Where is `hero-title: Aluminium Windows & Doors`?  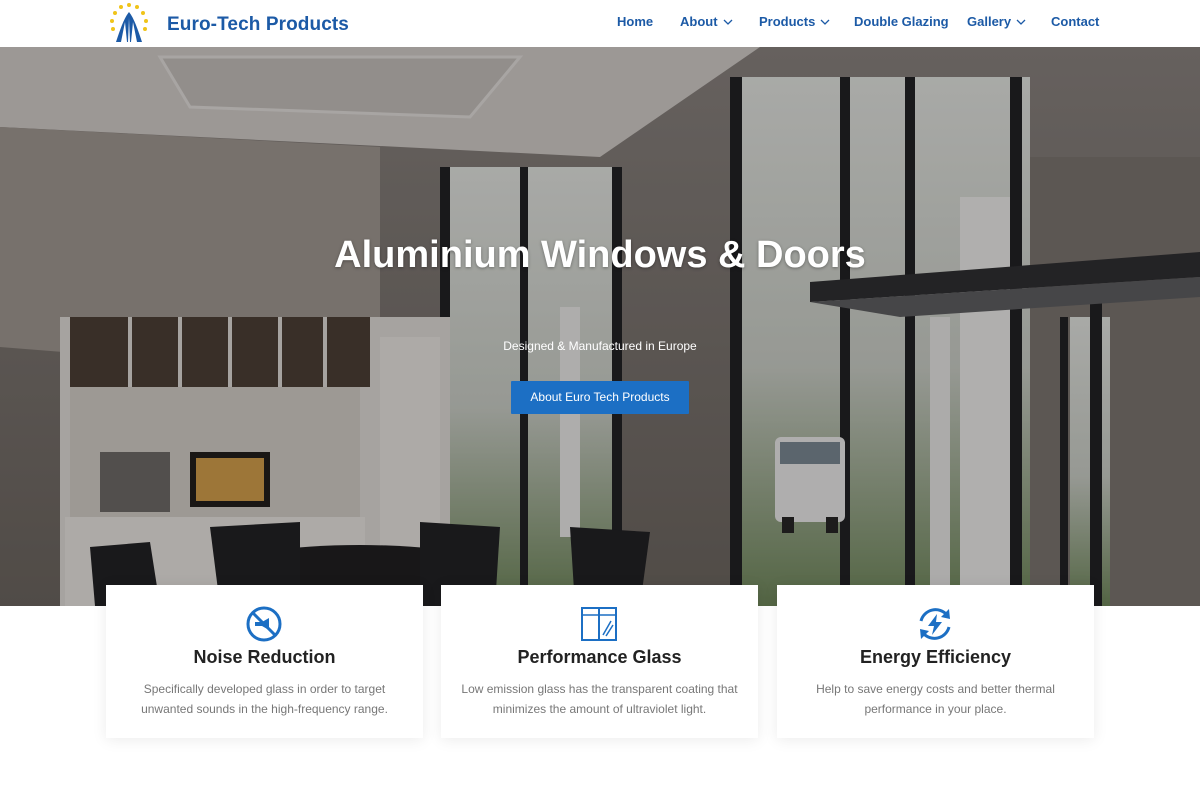
hero-title: Aluminium Windows & Doors is located at coordinates (600, 255).